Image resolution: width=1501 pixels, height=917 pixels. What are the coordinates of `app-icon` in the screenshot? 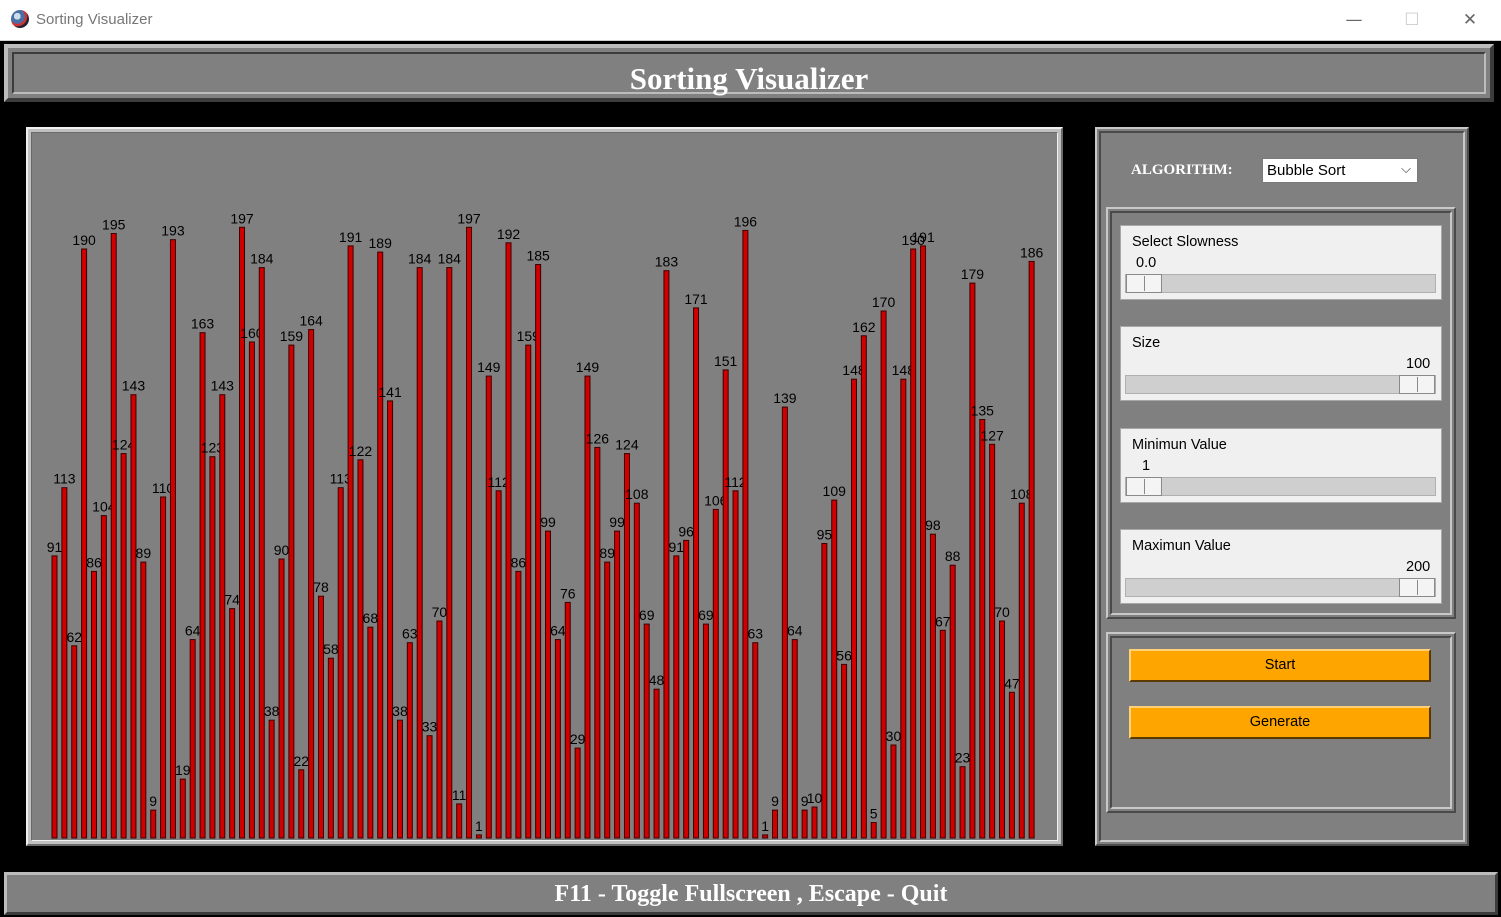 It's located at (20, 19).